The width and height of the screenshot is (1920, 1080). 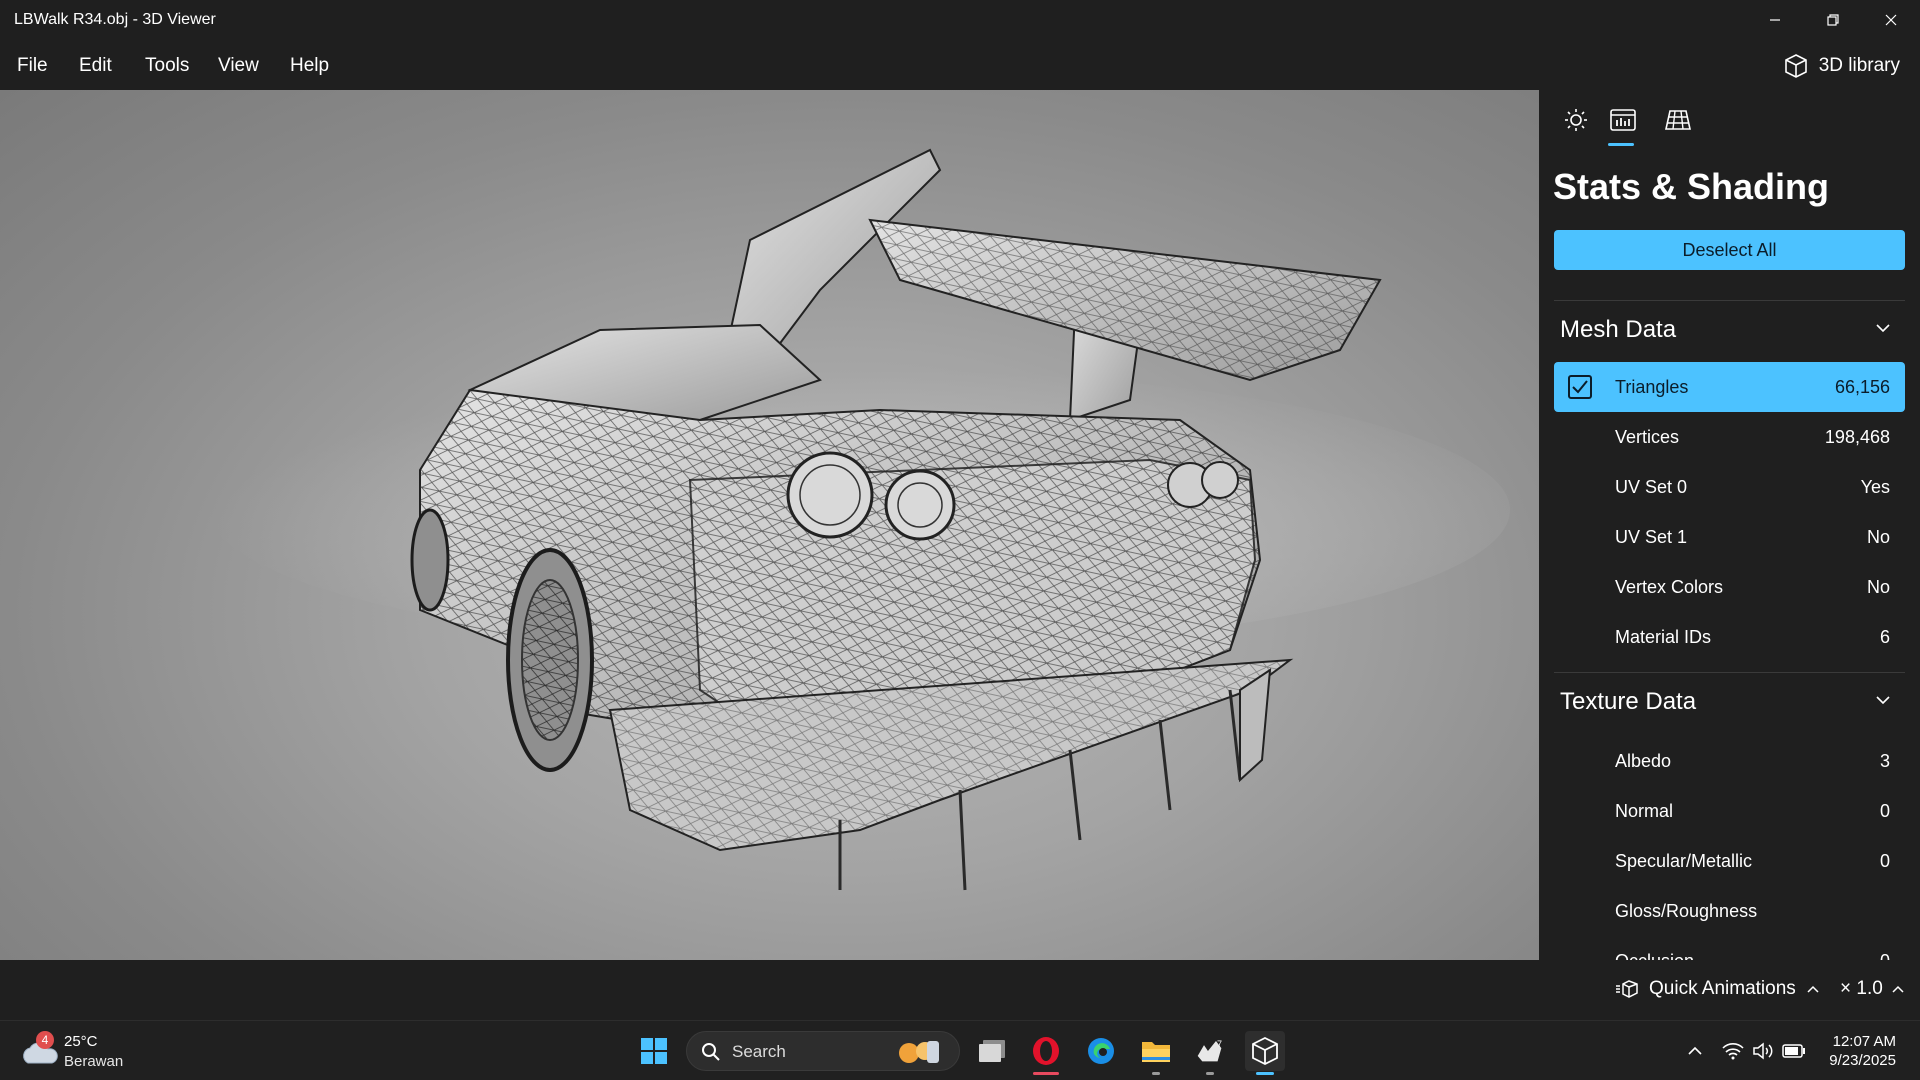 I want to click on row-label: Material IDs, so click(x=1663, y=637).